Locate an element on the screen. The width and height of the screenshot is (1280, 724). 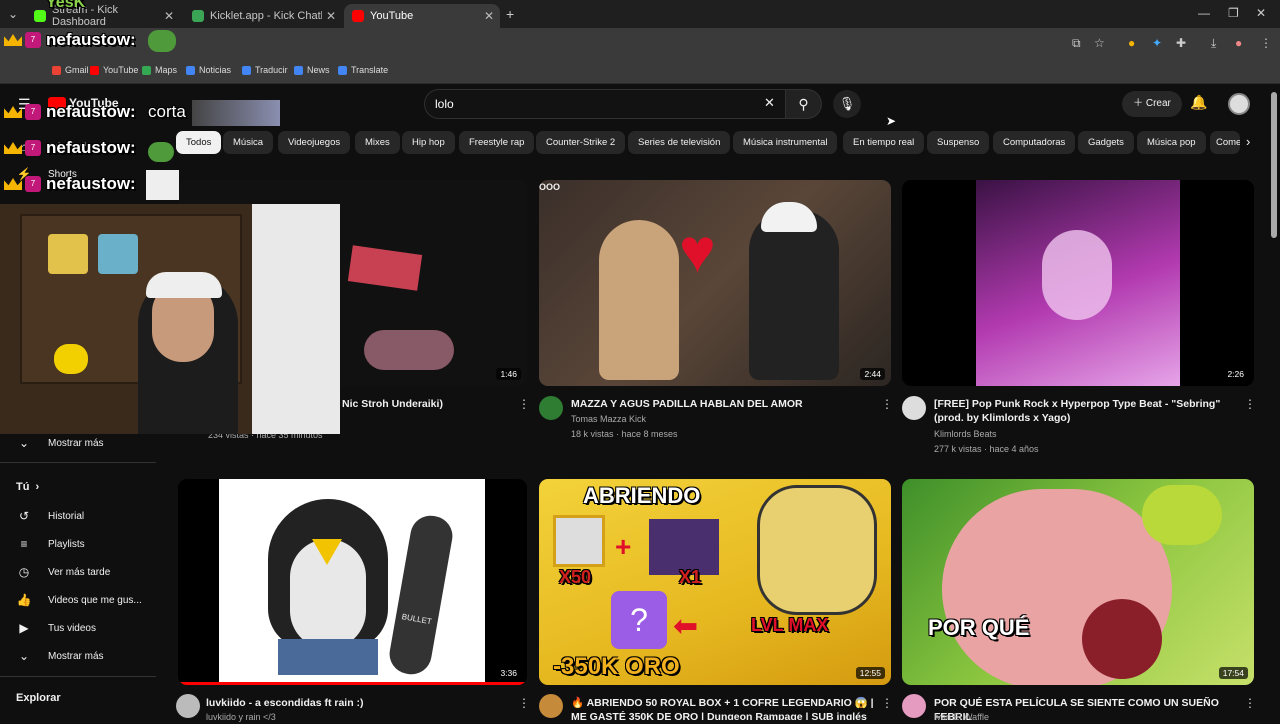
bookmark-gmail: Gmail is located at coordinates (70, 70).